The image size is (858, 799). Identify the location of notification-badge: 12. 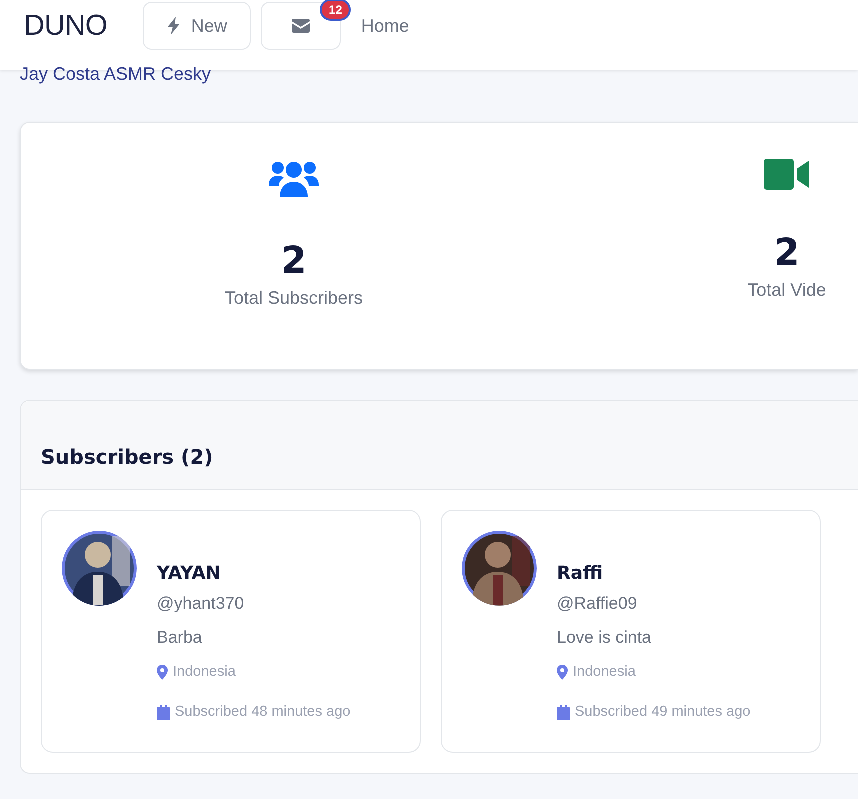
(336, 10).